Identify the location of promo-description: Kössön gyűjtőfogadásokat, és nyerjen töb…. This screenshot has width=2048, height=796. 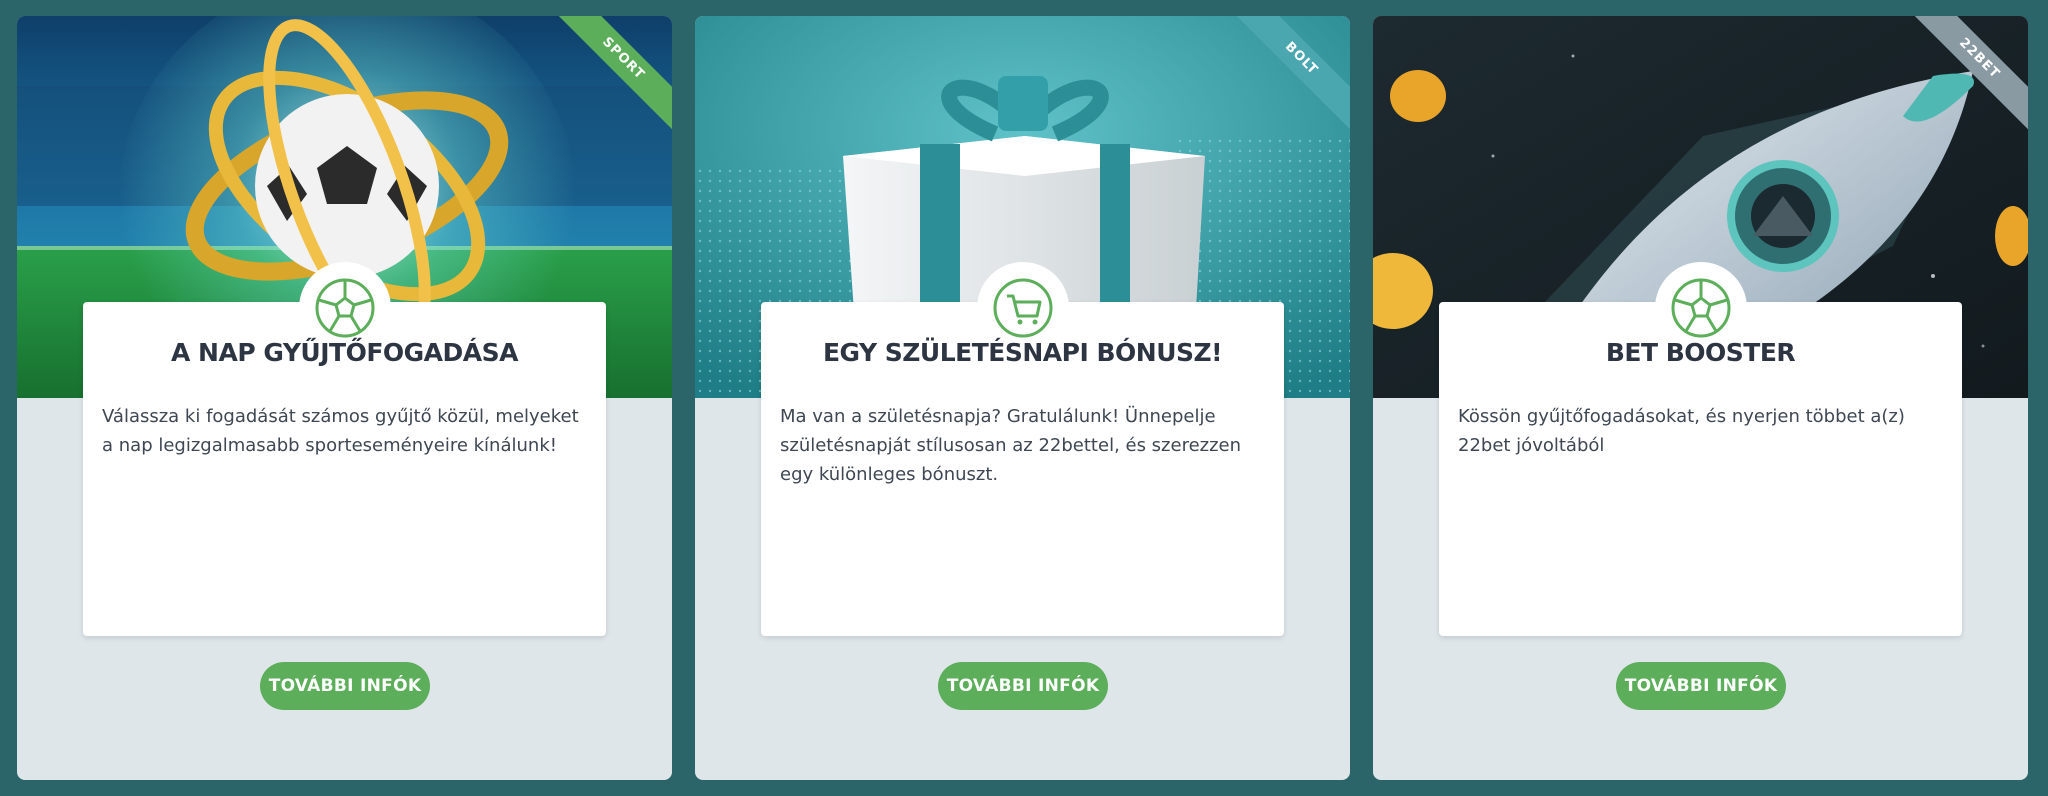
(1681, 431).